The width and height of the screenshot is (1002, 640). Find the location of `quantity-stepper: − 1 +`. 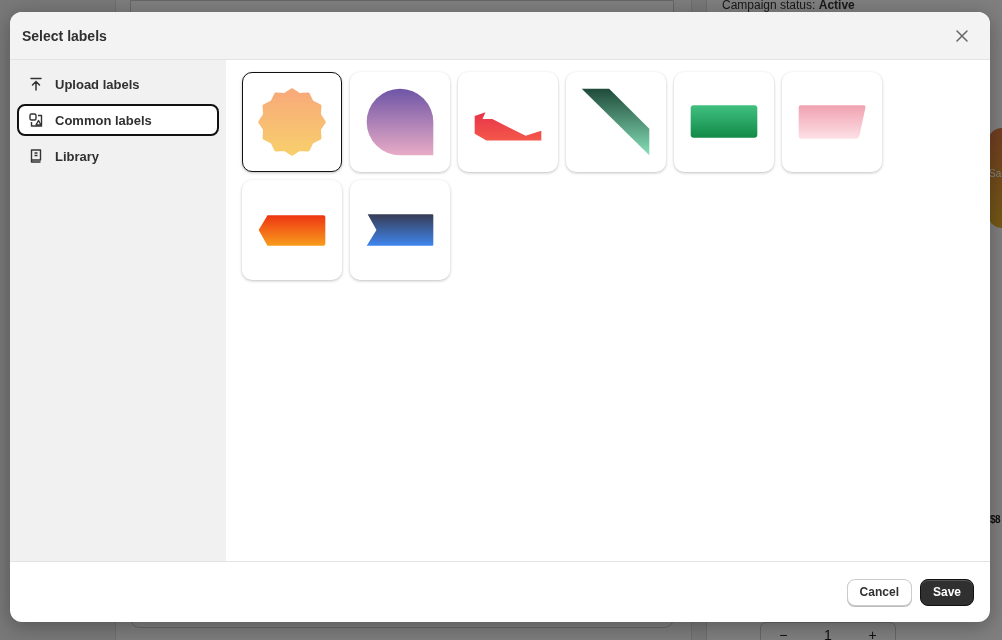

quantity-stepper: − 1 + is located at coordinates (828, 631).